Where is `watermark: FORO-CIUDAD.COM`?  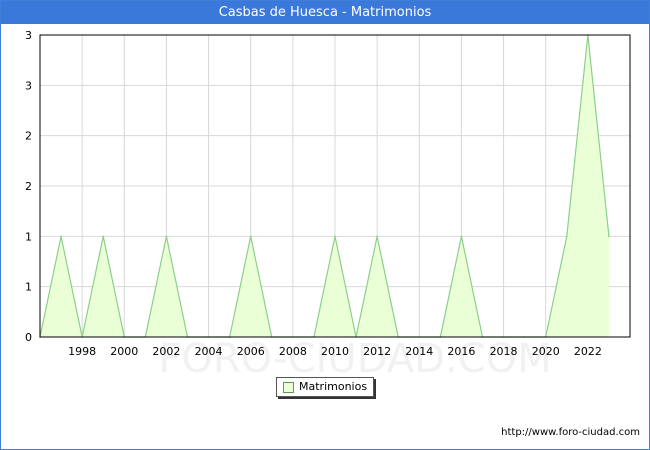 watermark: FORO-CIUDAD.COM is located at coordinates (354, 359).